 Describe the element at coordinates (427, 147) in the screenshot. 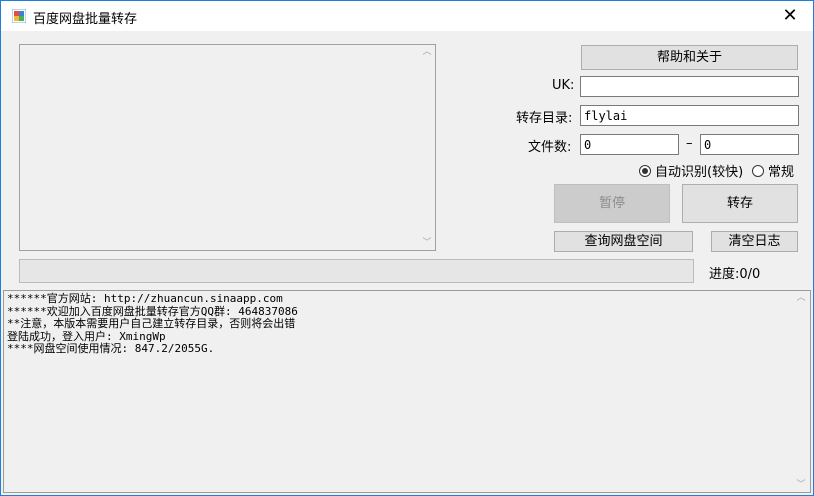

I see `list-scrollbar: ︿ ﹀` at that location.